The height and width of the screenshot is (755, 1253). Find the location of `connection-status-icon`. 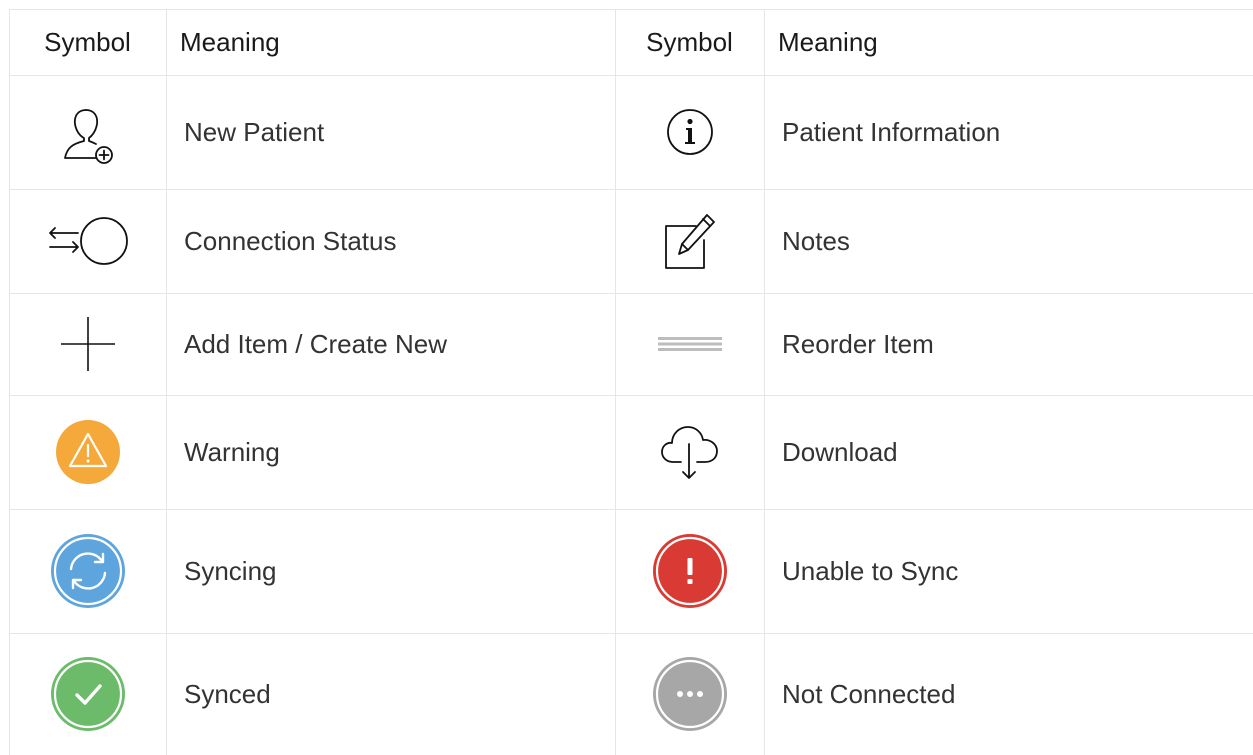

connection-status-icon is located at coordinates (88, 241).